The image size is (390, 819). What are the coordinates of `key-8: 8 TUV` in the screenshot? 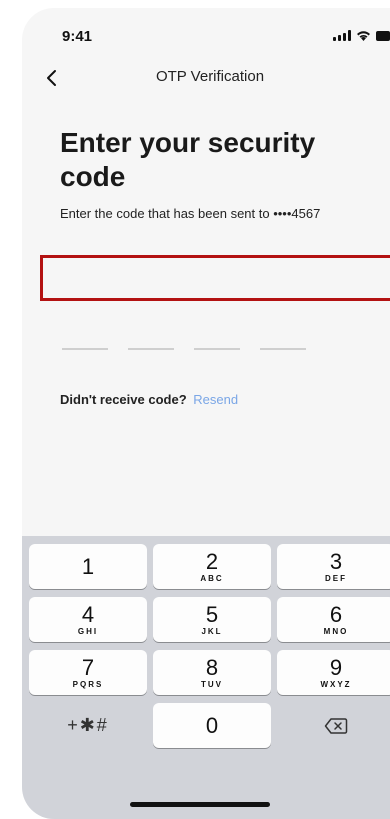 It's located at (212, 672).